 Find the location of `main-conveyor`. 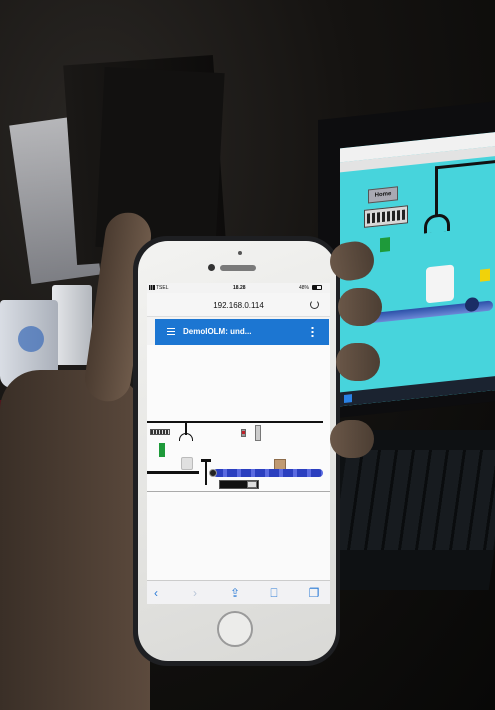

main-conveyor is located at coordinates (268, 473).